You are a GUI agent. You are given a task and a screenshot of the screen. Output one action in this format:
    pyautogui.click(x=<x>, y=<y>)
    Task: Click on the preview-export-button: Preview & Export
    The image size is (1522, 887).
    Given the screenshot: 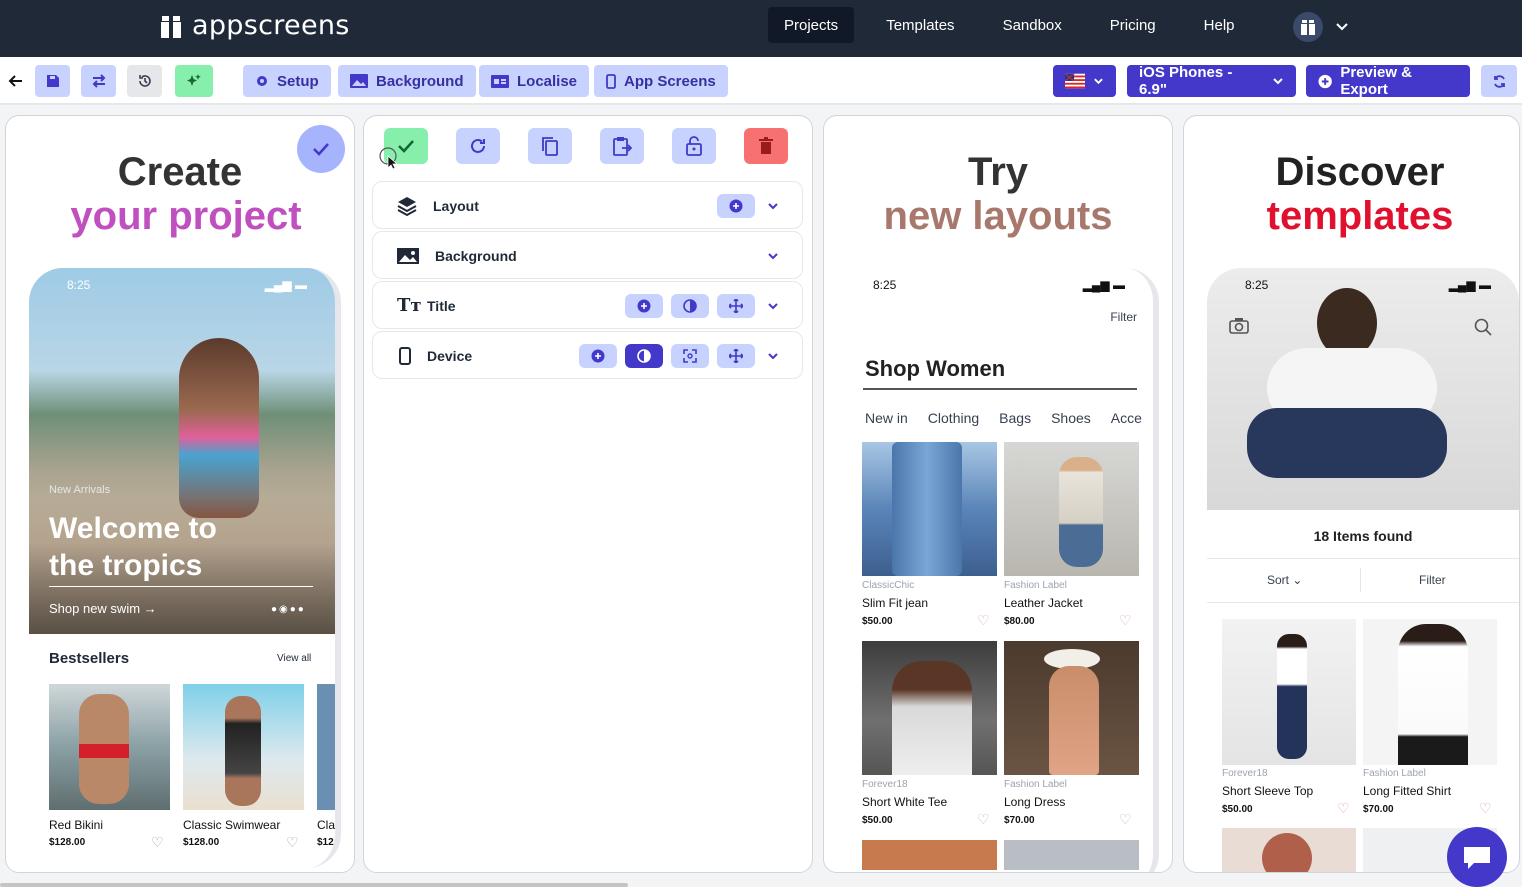 What is the action you would take?
    pyautogui.click(x=1388, y=81)
    